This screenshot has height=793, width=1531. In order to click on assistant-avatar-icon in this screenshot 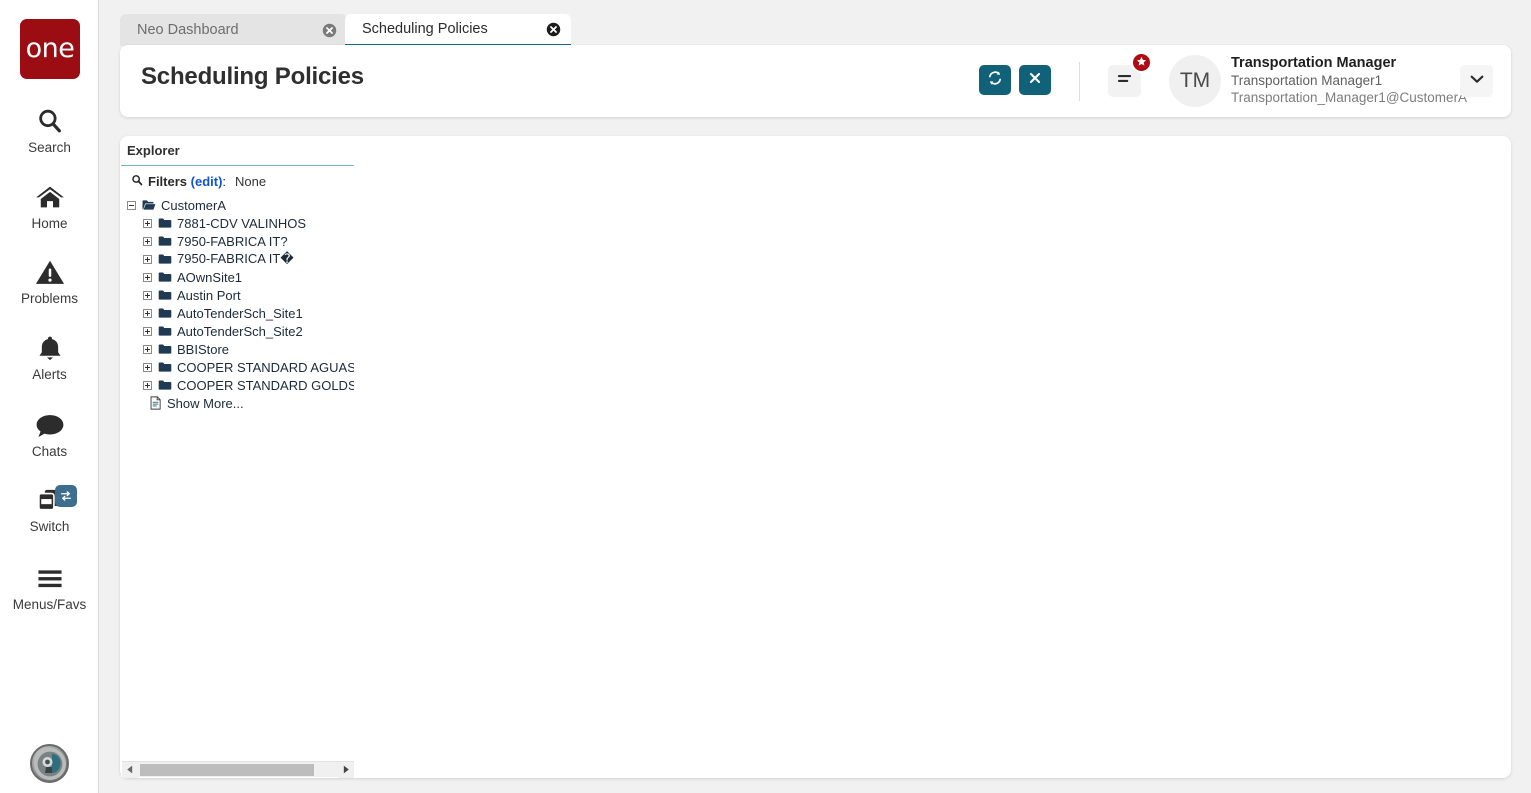, I will do `click(49, 763)`.